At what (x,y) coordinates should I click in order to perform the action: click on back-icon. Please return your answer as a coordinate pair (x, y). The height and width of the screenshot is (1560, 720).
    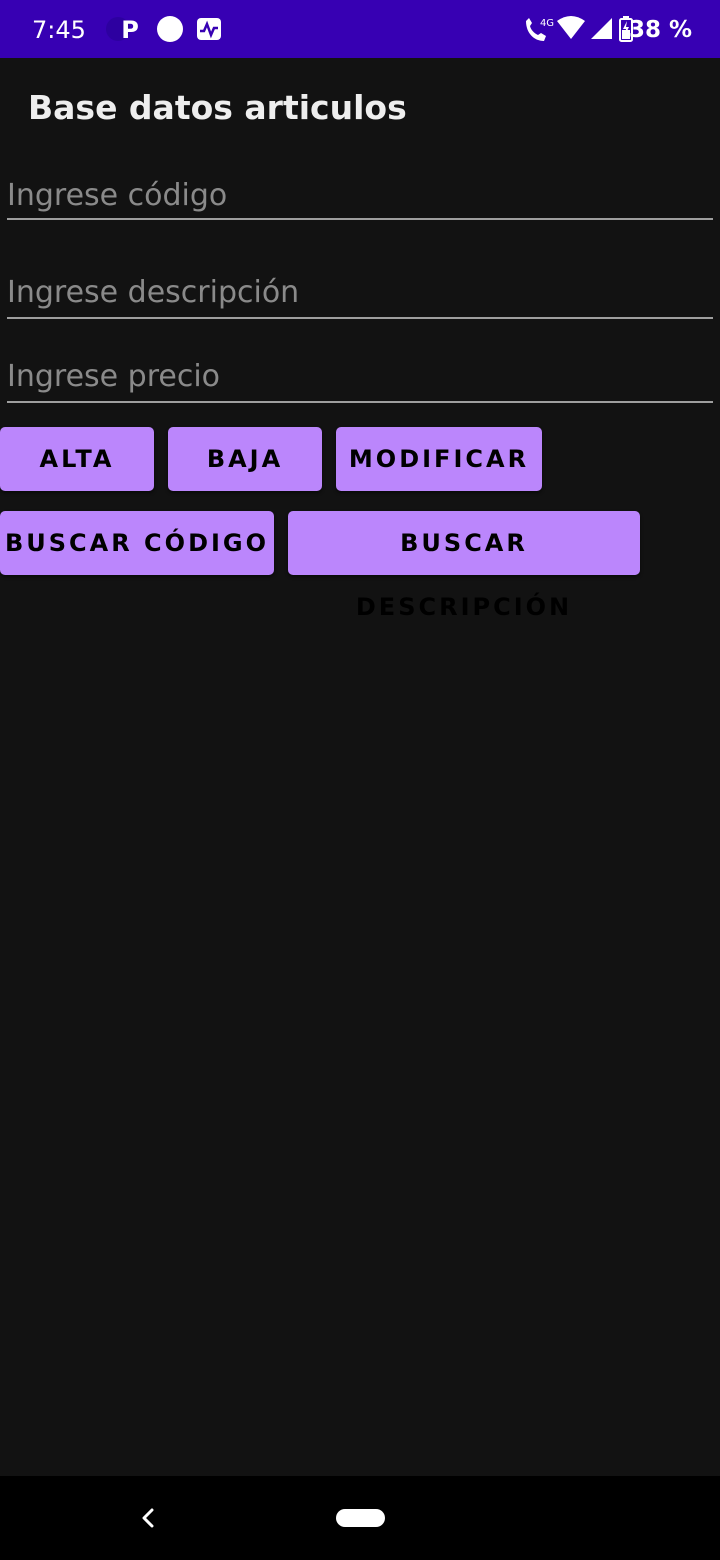
    Looking at the image, I should click on (149, 1518).